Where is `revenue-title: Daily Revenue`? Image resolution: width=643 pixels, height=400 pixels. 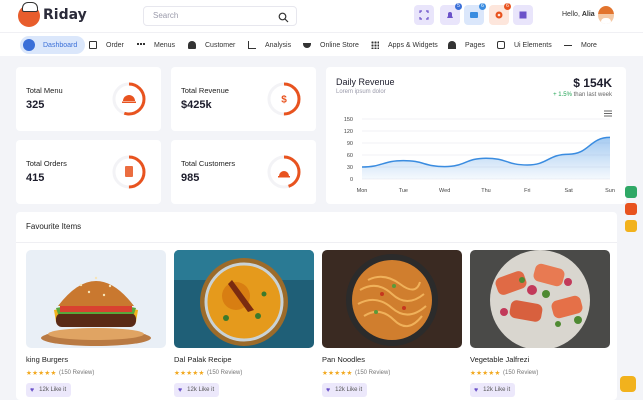 revenue-title: Daily Revenue is located at coordinates (365, 82).